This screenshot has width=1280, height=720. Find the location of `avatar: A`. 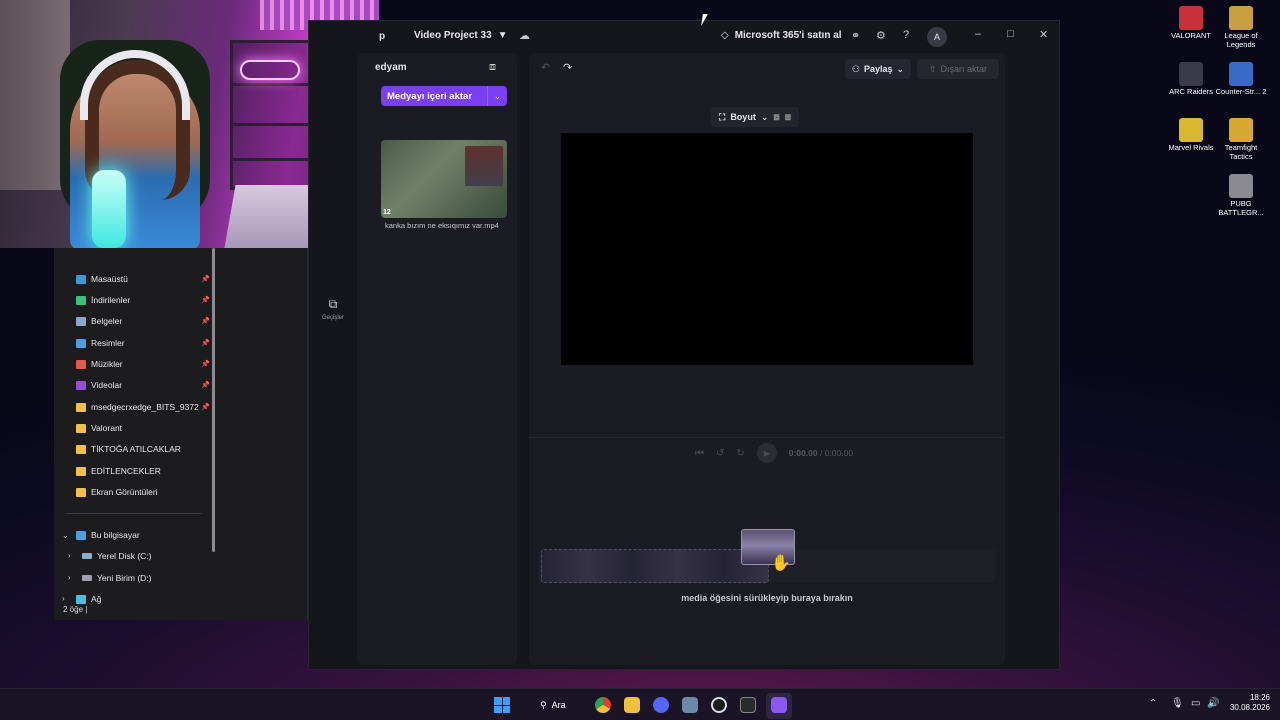

avatar: A is located at coordinates (937, 37).